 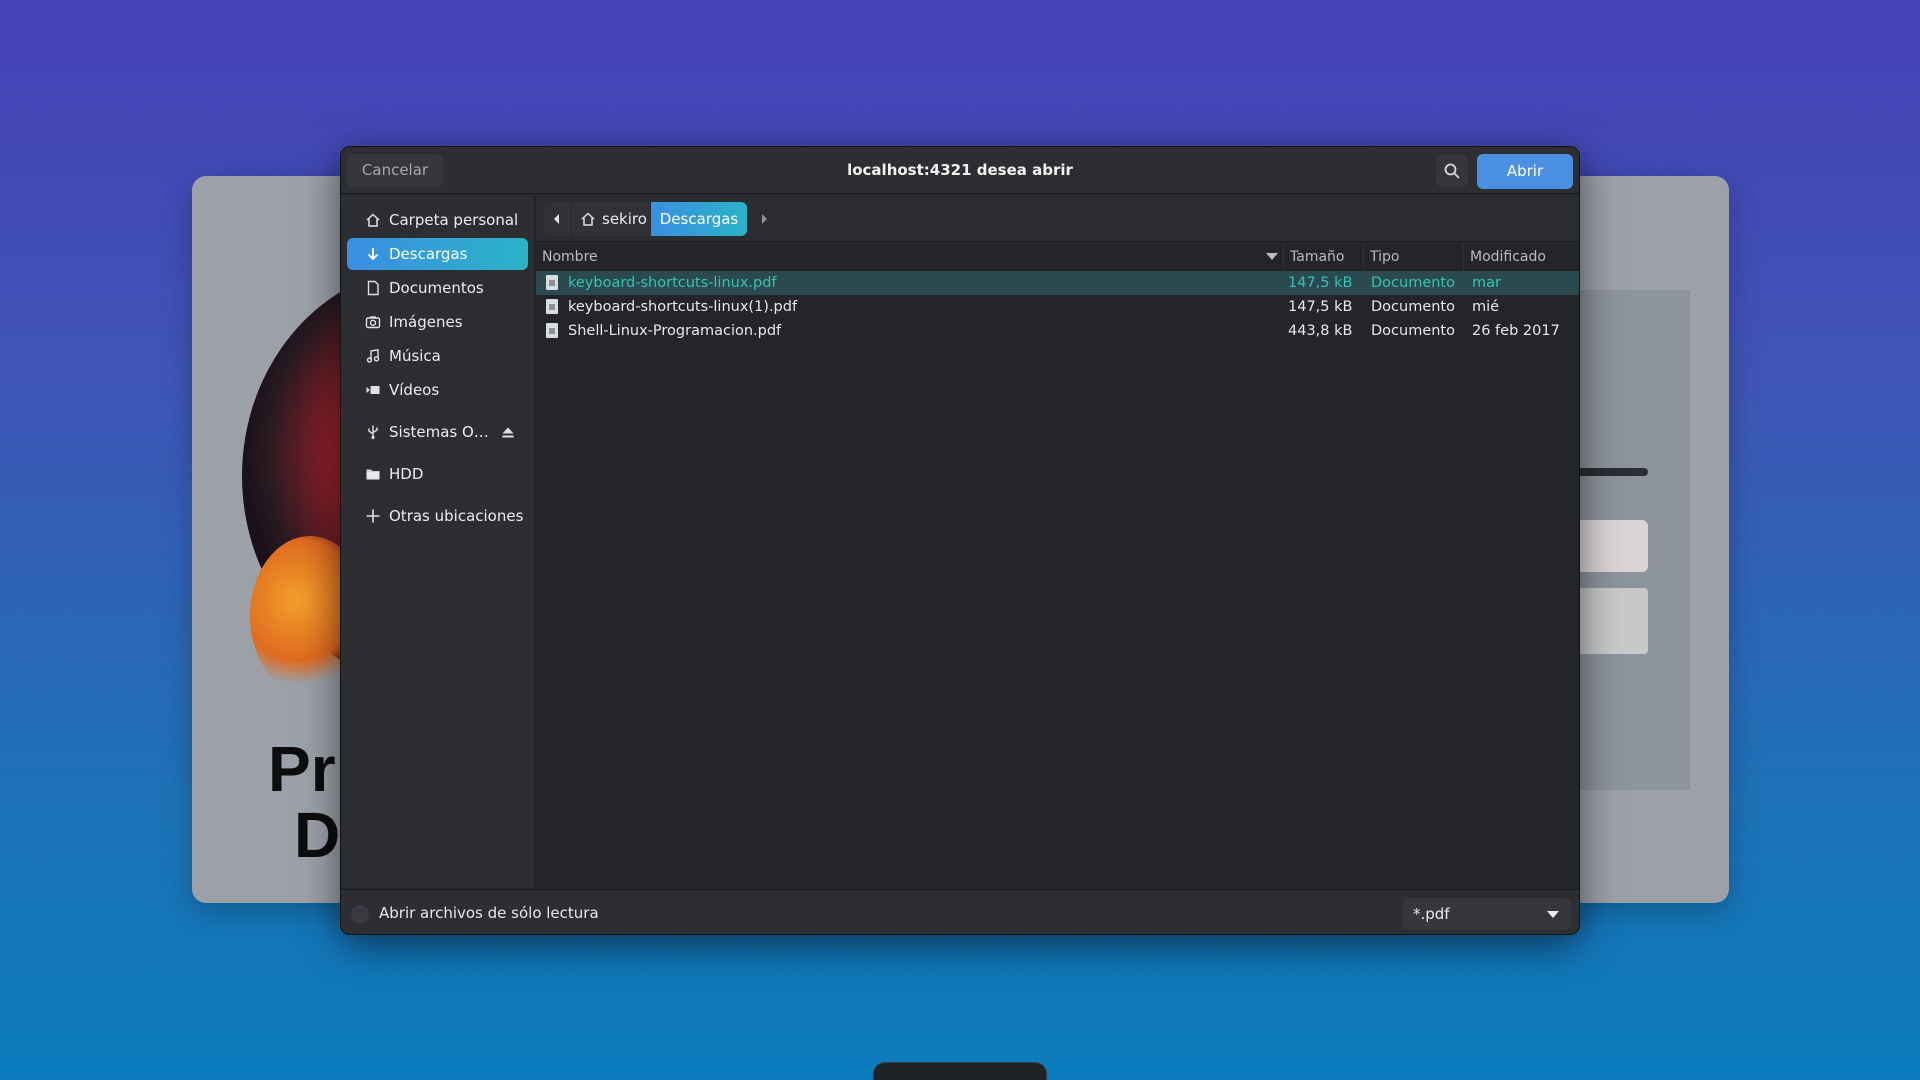 What do you see at coordinates (1553, 914) in the screenshot?
I see `chevron-down-icon` at bounding box center [1553, 914].